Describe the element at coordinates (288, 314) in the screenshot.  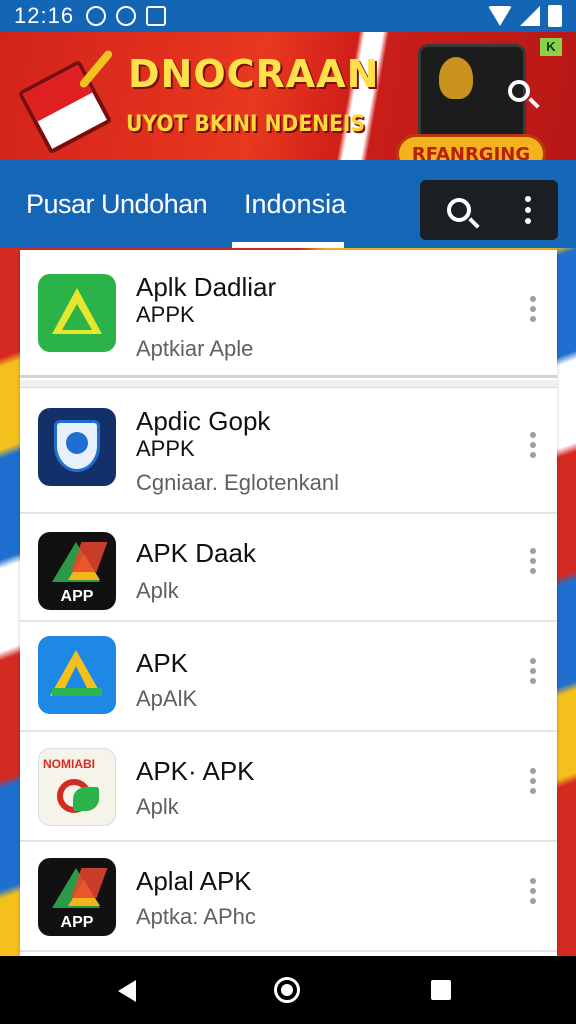
I see `featured-app-item: Aplk Dadliar APPK Aptkiar Aple` at that location.